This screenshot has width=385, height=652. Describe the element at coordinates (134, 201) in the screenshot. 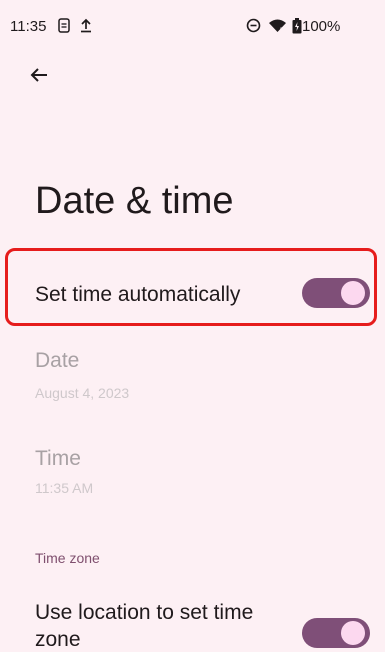

I see `page-title: Date & time` at that location.